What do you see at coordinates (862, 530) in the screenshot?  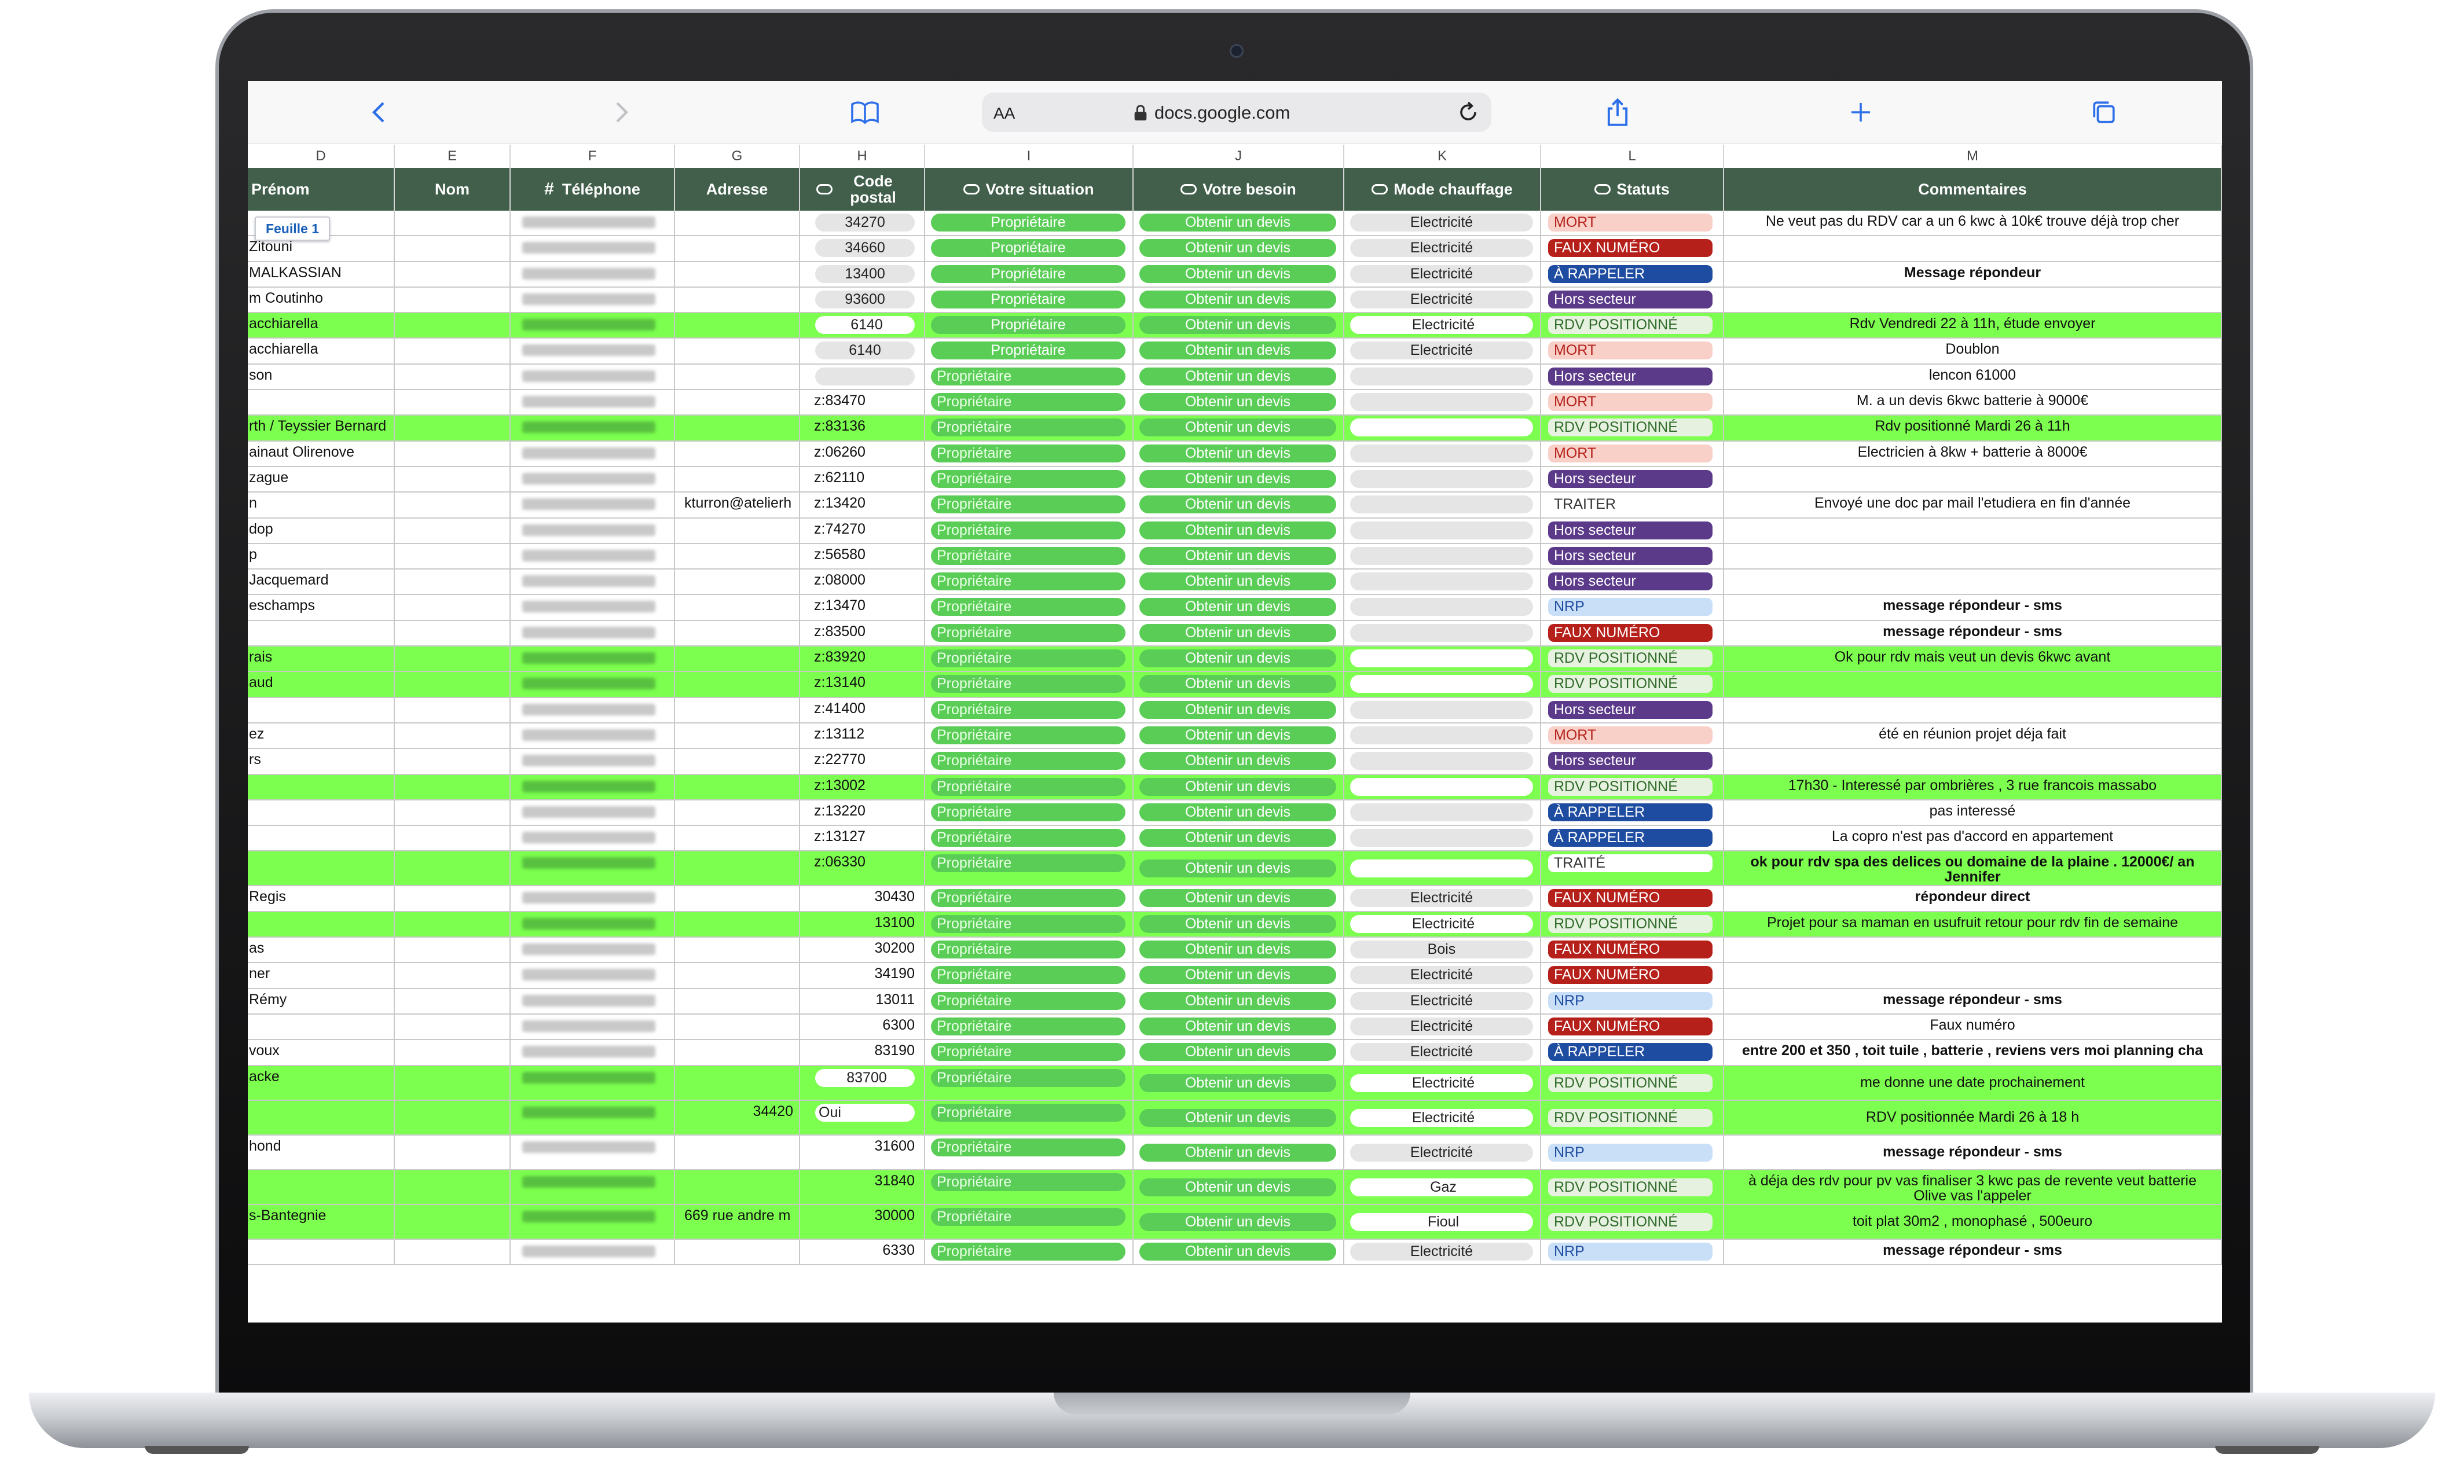 I see `table-cell: z:74270` at bounding box center [862, 530].